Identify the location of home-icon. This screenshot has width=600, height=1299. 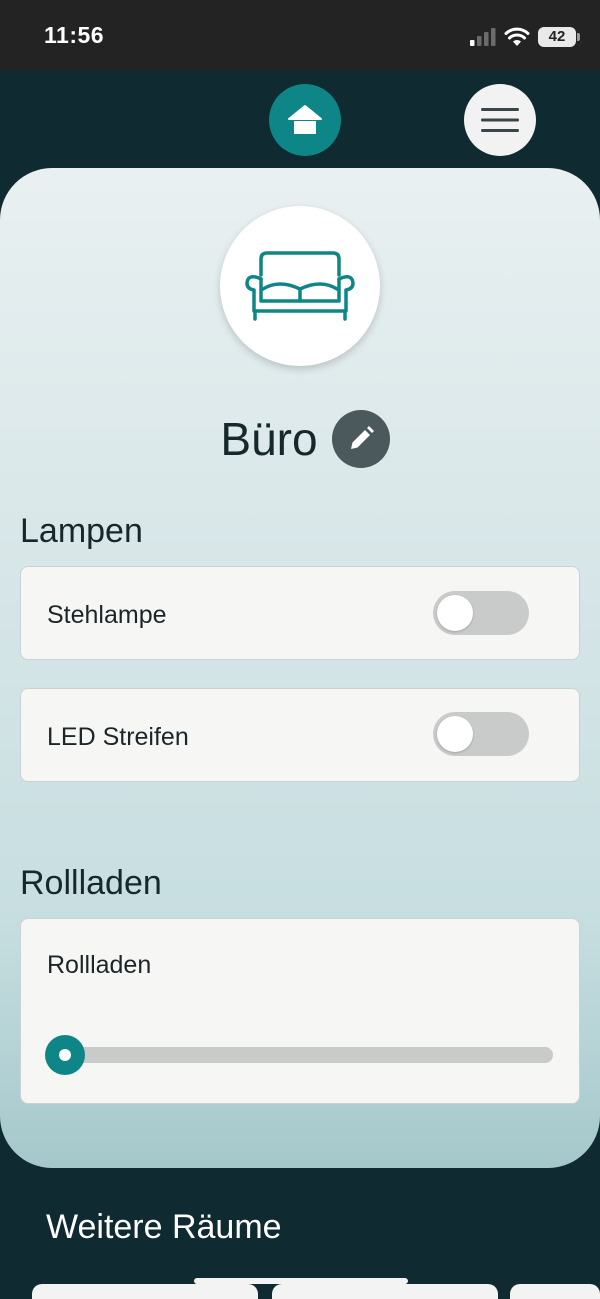
(305, 119).